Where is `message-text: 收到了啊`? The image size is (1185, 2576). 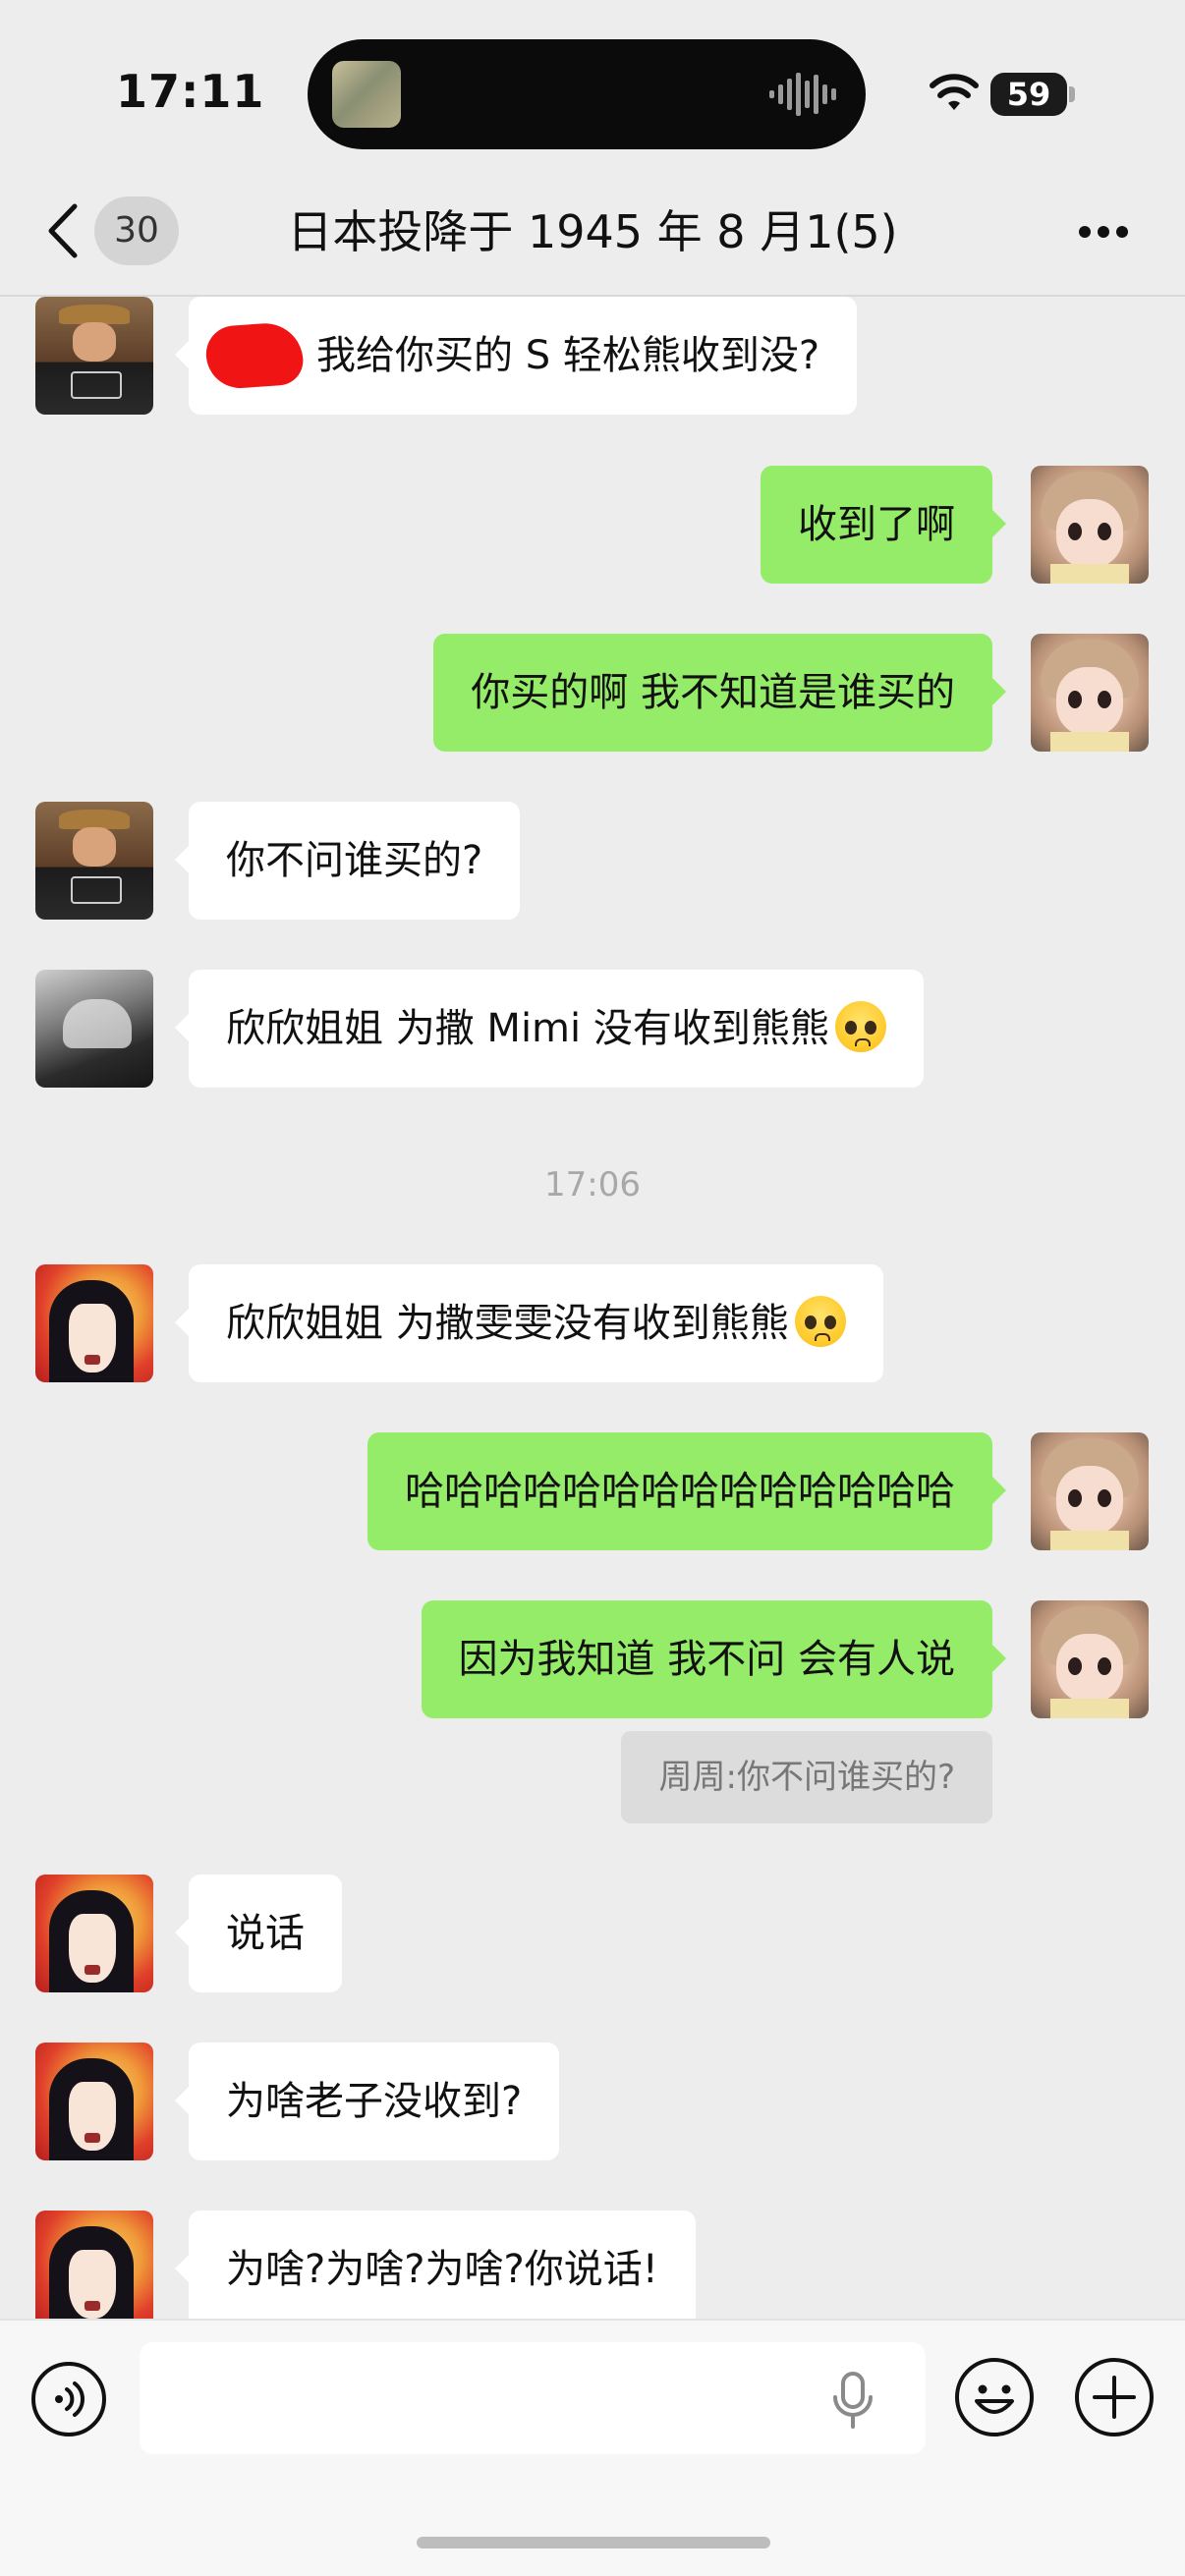
message-text: 收到了啊 is located at coordinates (877, 524).